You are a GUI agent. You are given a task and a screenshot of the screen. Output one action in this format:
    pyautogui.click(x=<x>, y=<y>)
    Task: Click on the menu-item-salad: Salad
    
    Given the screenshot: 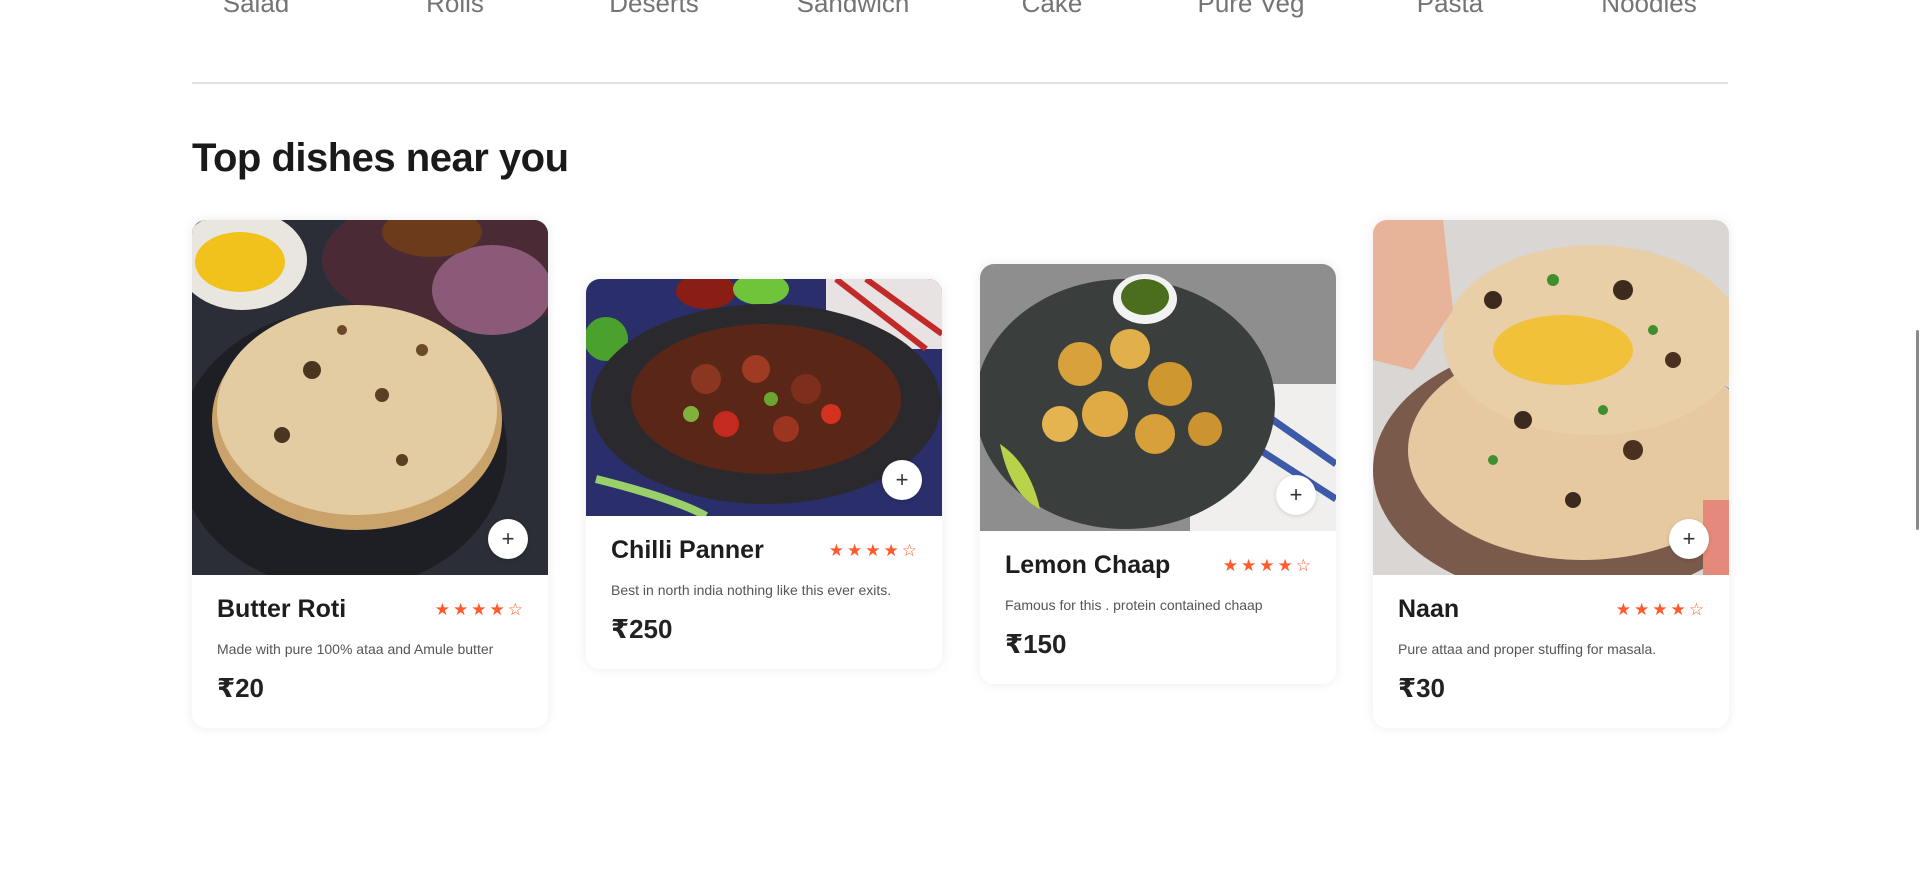 What is the action you would take?
    pyautogui.click(x=274, y=9)
    